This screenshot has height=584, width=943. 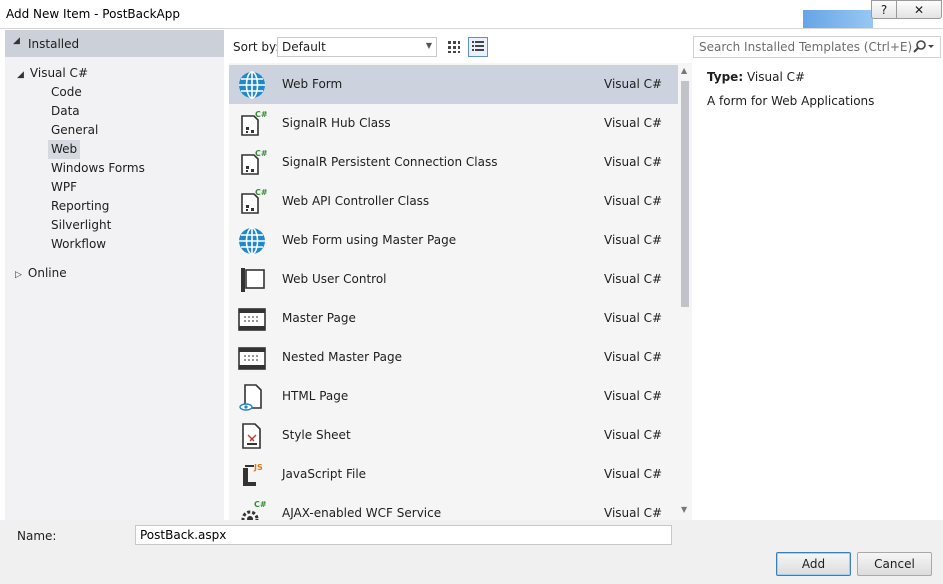 I want to click on taskbar-glow, so click(x=838, y=19).